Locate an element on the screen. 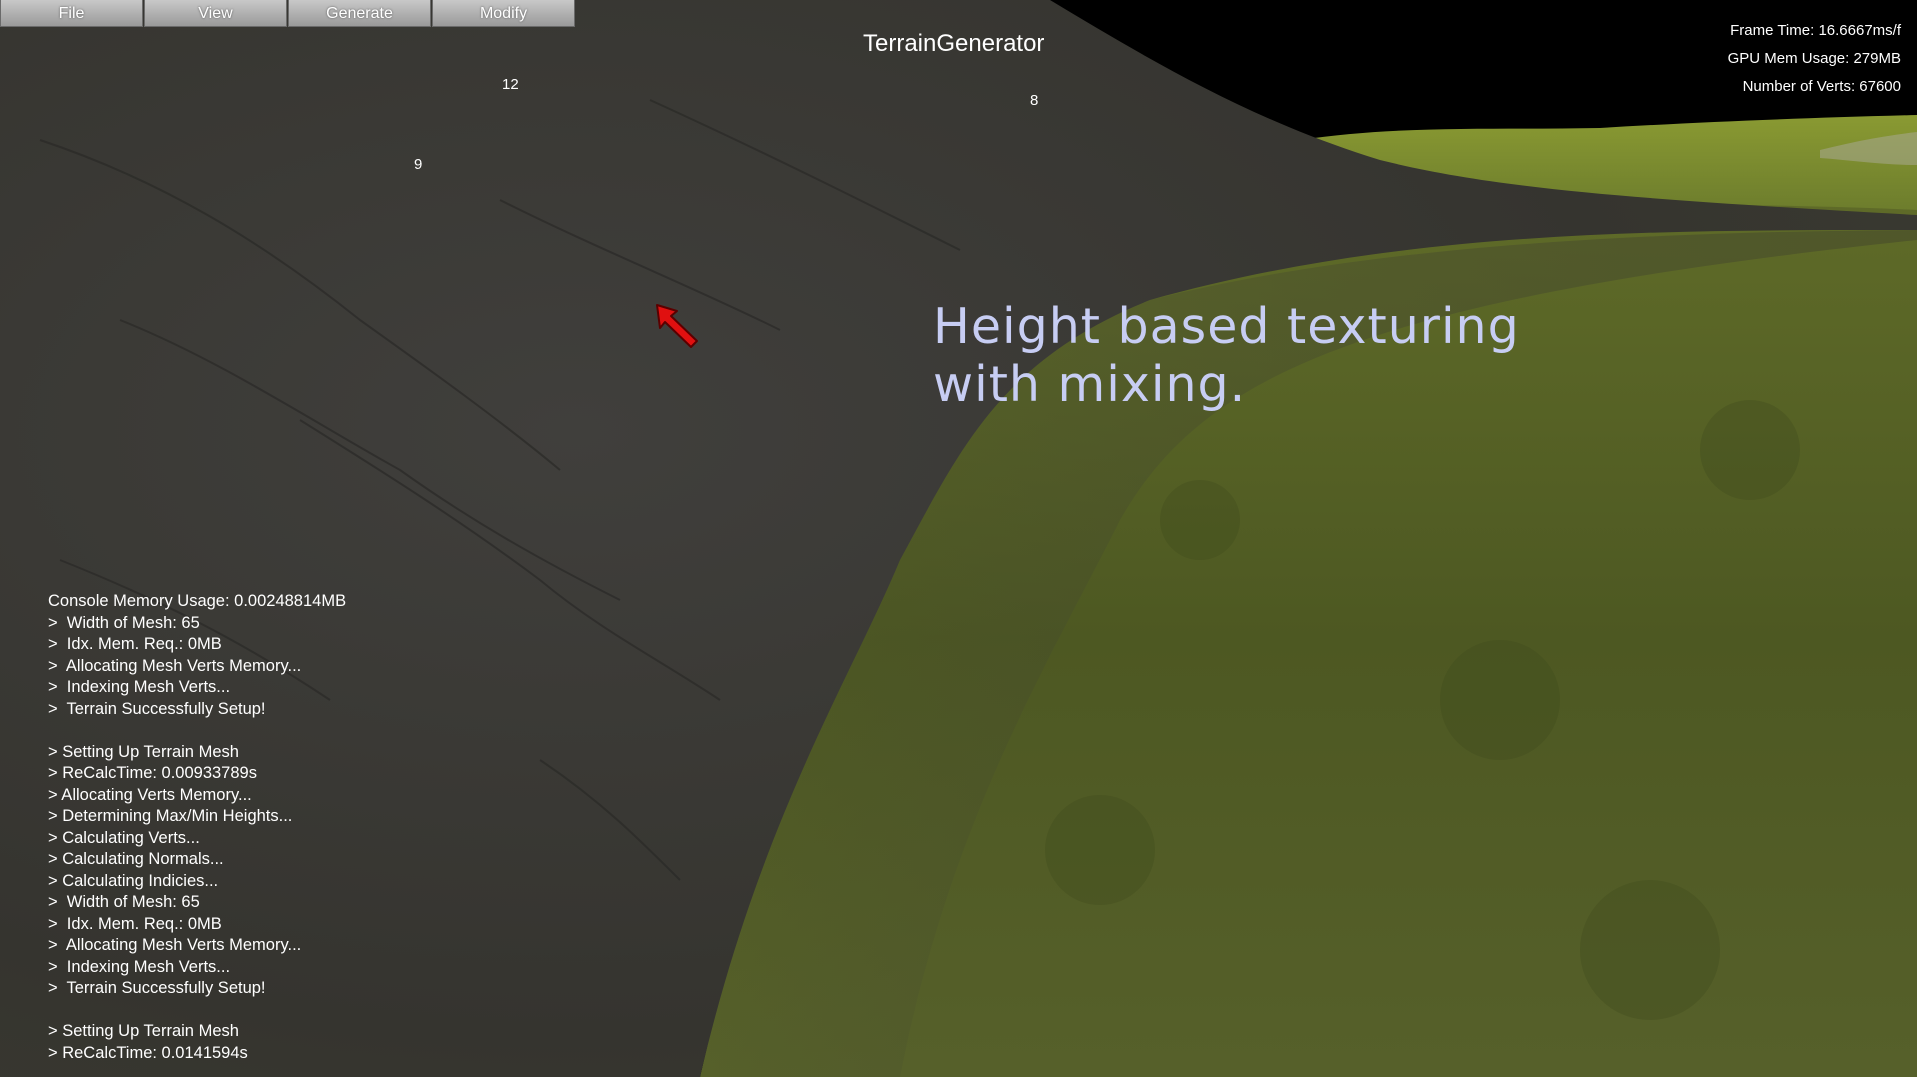 This screenshot has width=1917, height=1077. caption-line-2: with mixing. is located at coordinates (1090, 384).